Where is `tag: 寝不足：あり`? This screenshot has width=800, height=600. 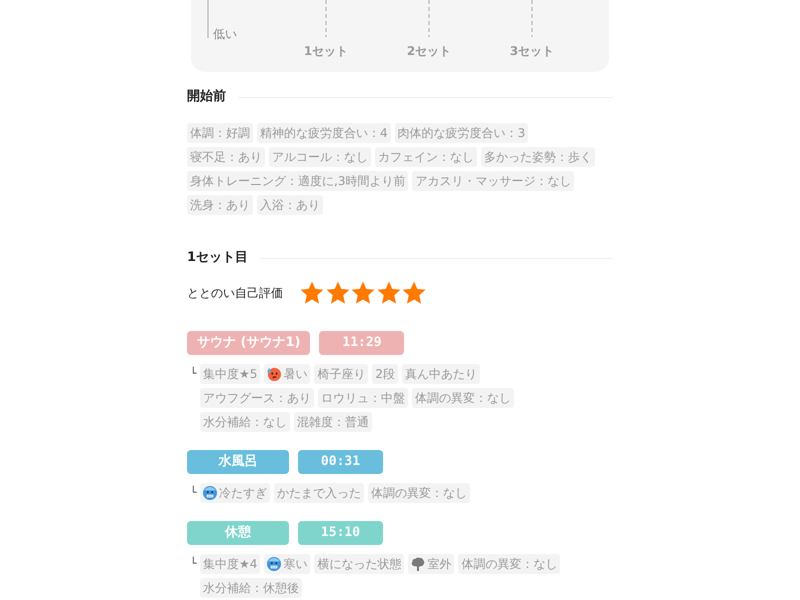 tag: 寝不足：あり is located at coordinates (226, 157).